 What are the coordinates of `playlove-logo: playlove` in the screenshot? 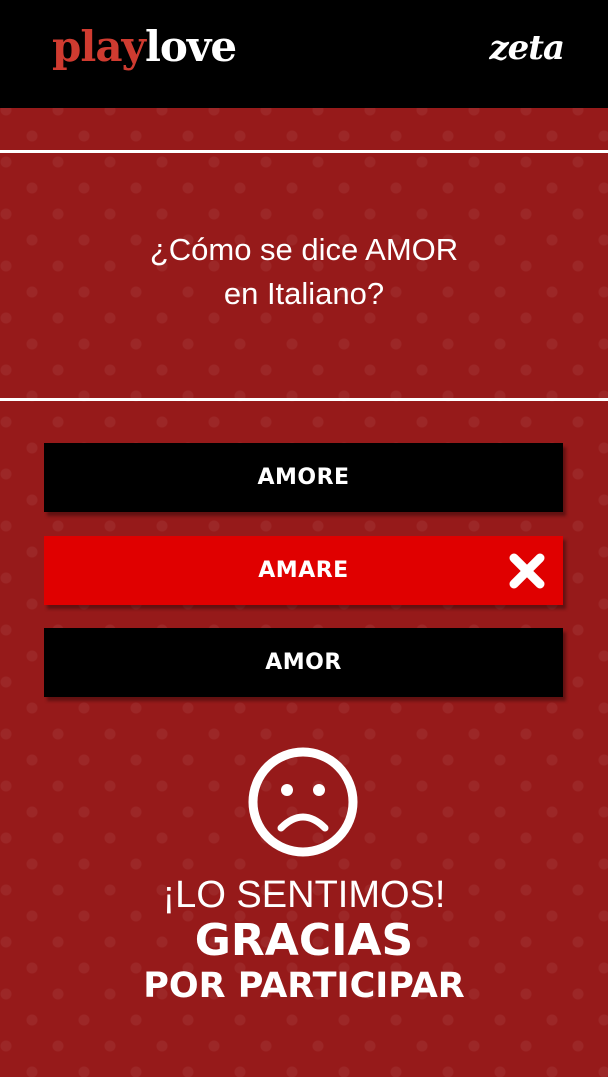 It's located at (144, 47).